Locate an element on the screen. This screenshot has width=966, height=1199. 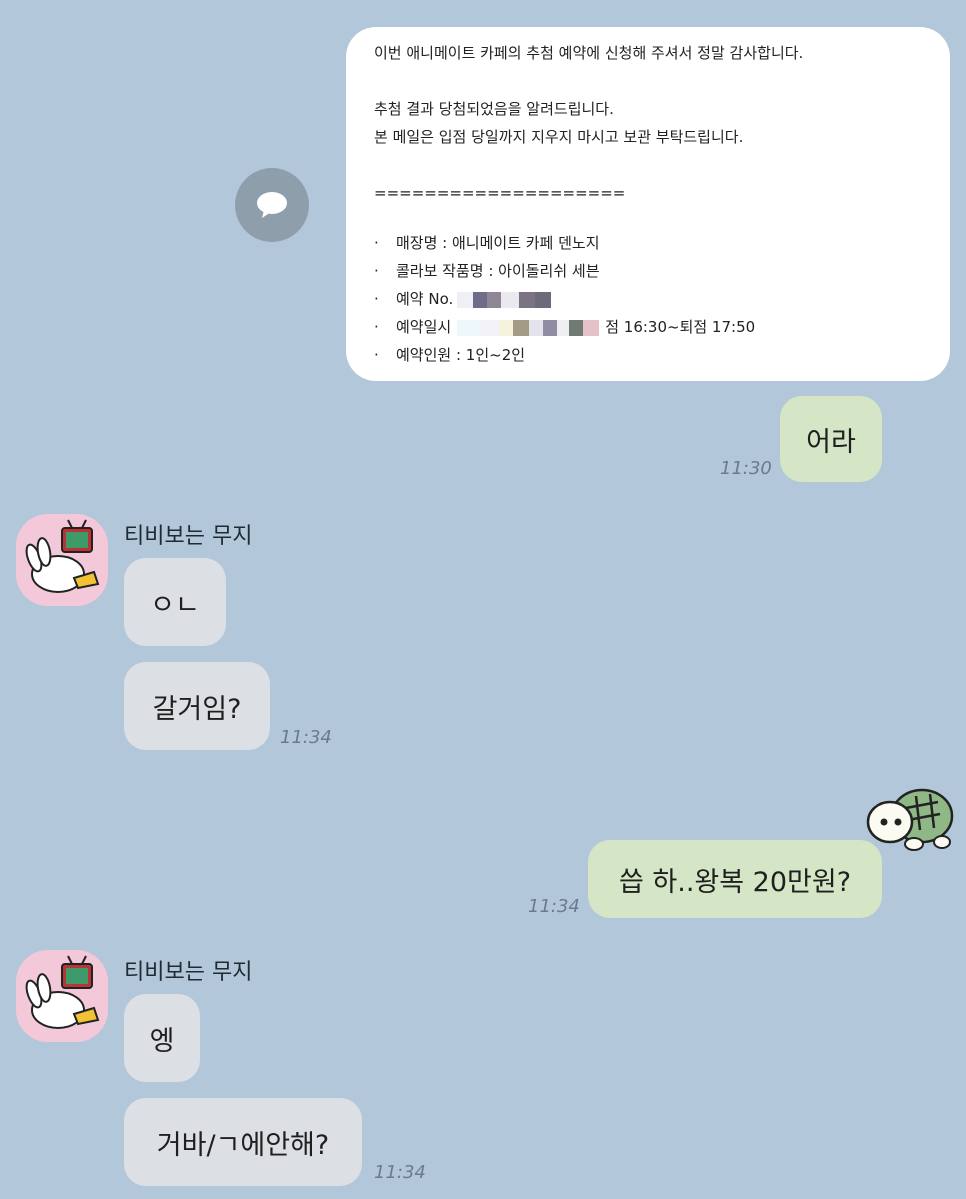
email-datetime-suffix: 점 16:30~퇴점 17:50 is located at coordinates (680, 327).